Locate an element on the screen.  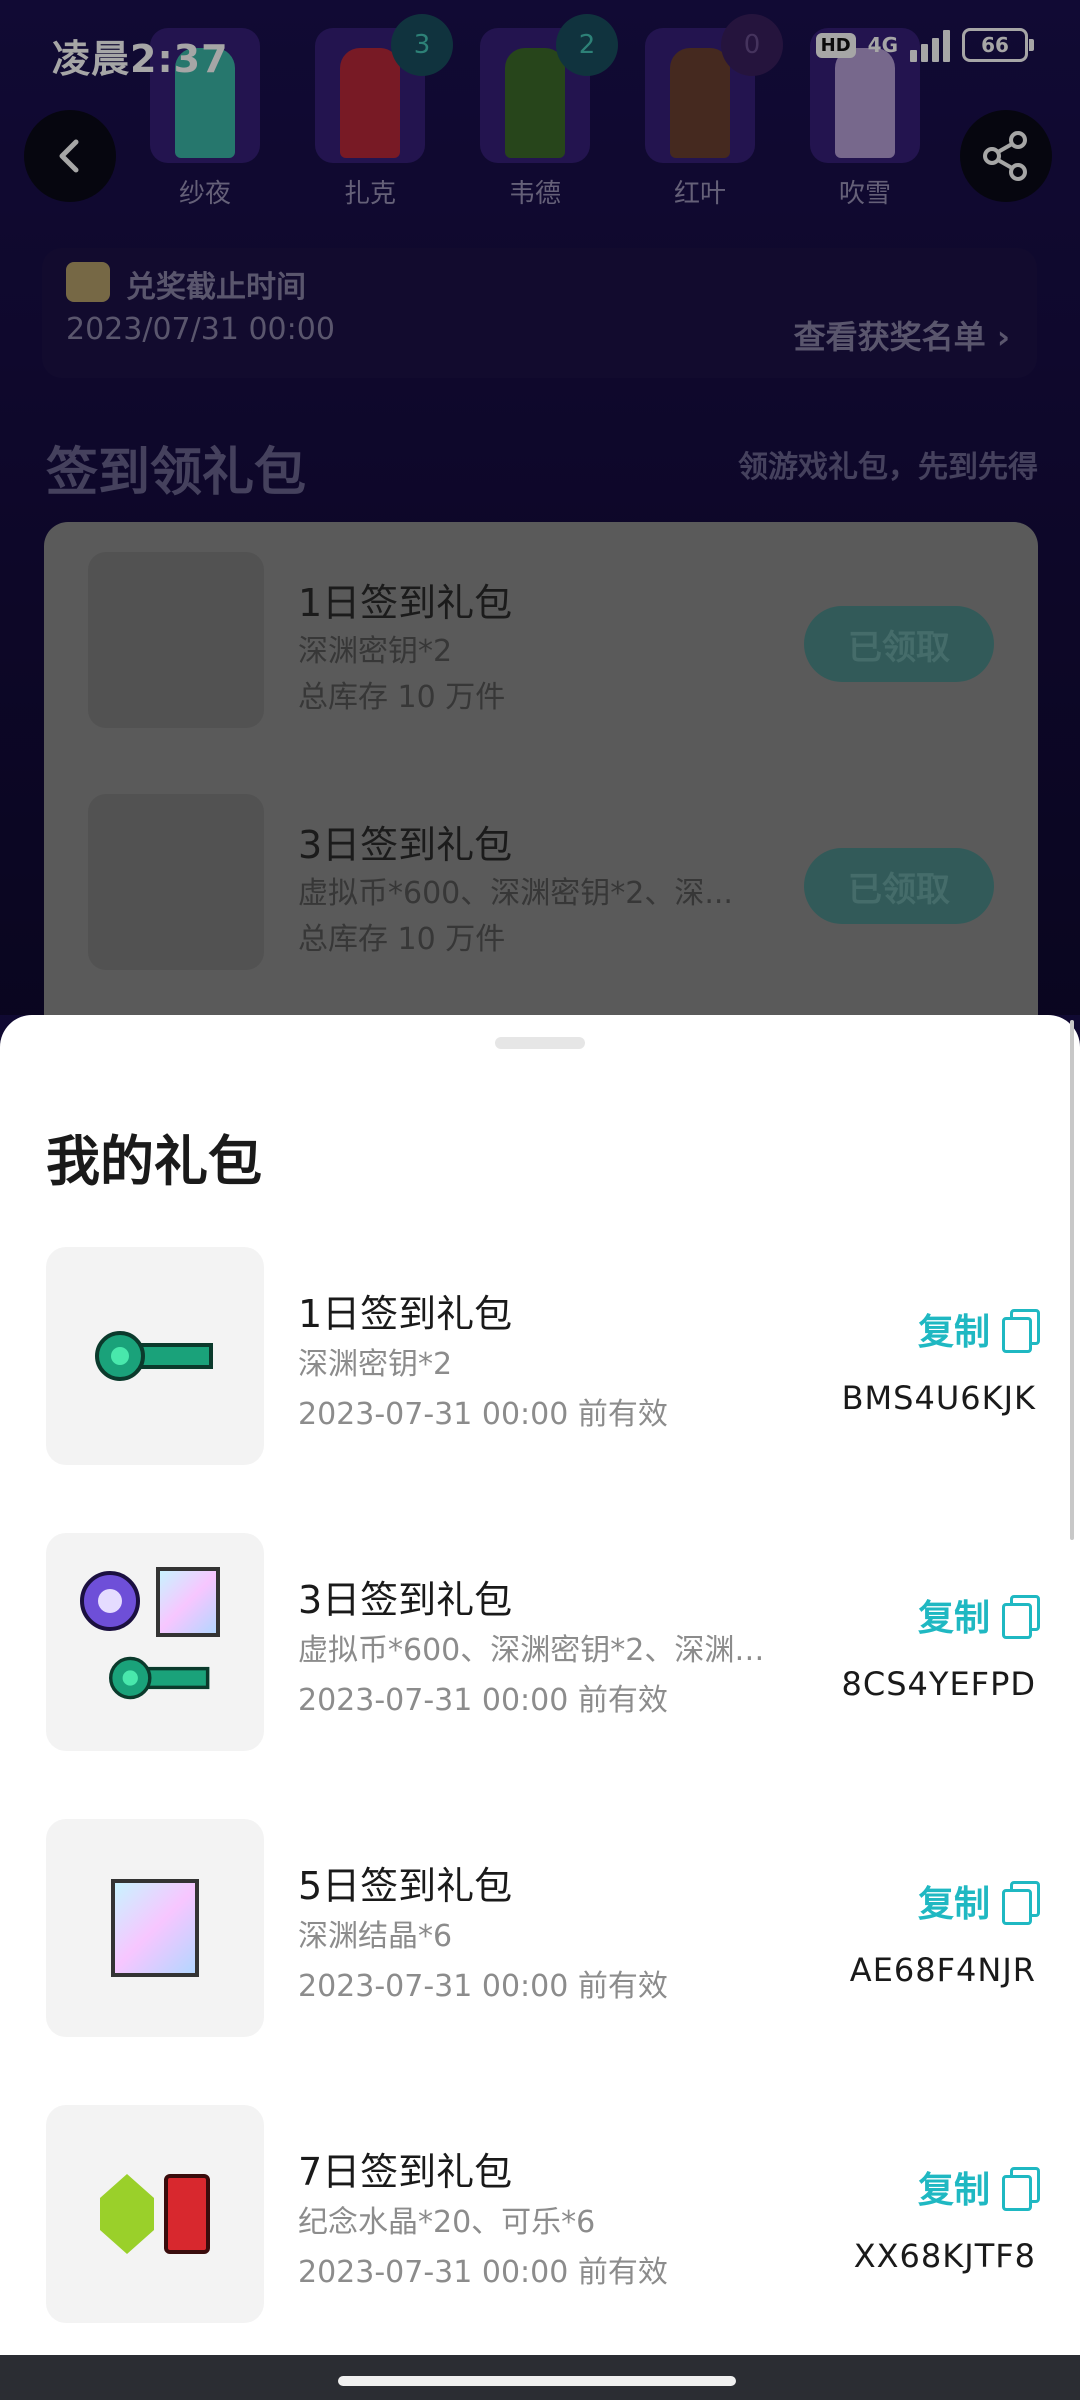
gift-title: 3日签到礼包 is located at coordinates (405, 1600).